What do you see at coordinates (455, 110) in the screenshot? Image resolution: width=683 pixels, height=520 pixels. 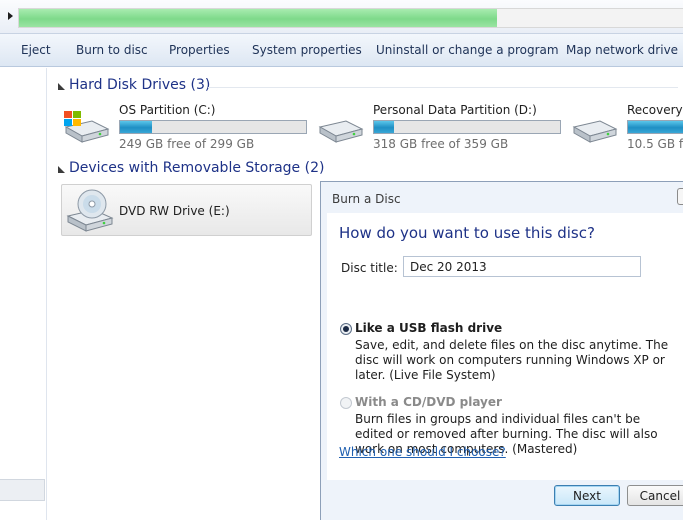 I see `drive-name: Personal Data Partition (D:)` at bounding box center [455, 110].